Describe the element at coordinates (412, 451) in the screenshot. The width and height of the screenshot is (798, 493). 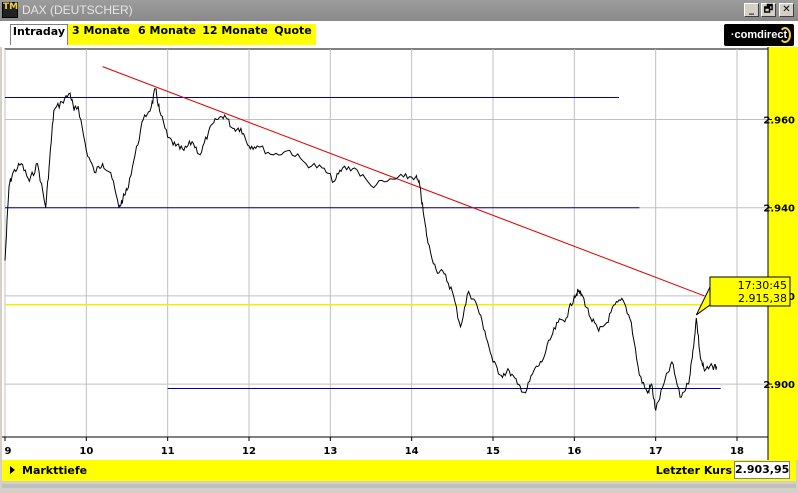
I see `x-tick-label: 14` at that location.